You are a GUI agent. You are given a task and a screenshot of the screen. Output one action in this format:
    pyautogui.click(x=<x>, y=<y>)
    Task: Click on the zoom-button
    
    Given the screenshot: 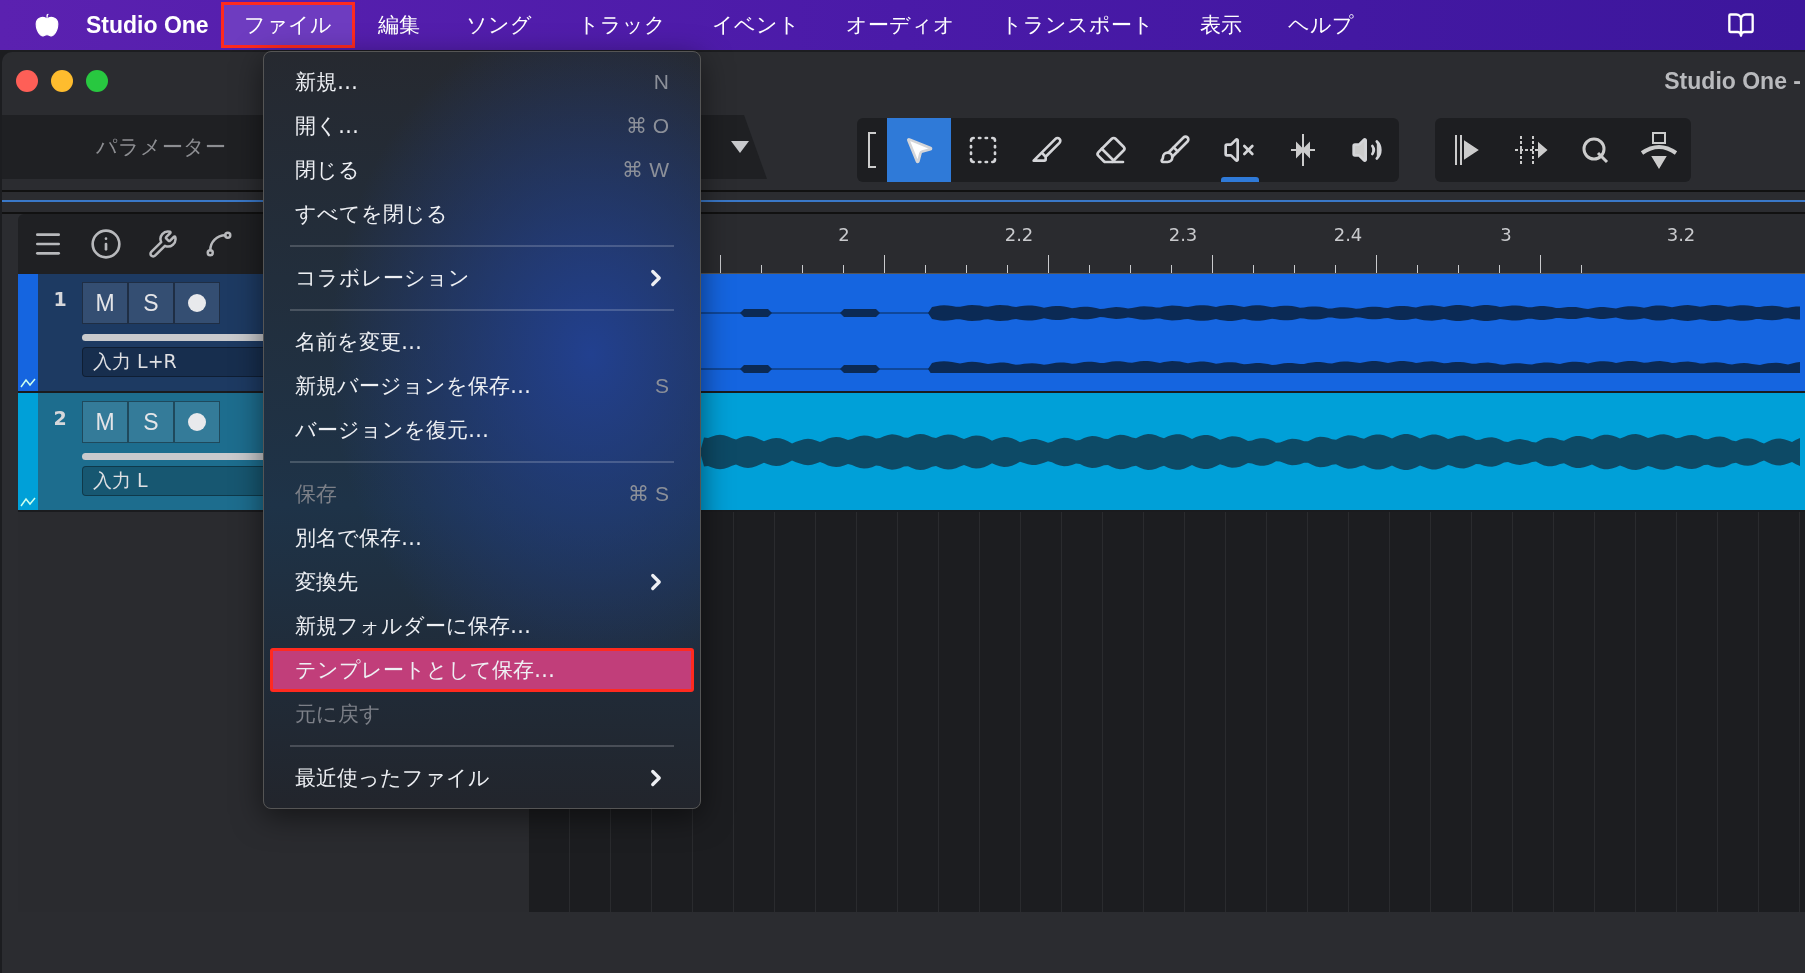 What is the action you would take?
    pyautogui.click(x=97, y=81)
    